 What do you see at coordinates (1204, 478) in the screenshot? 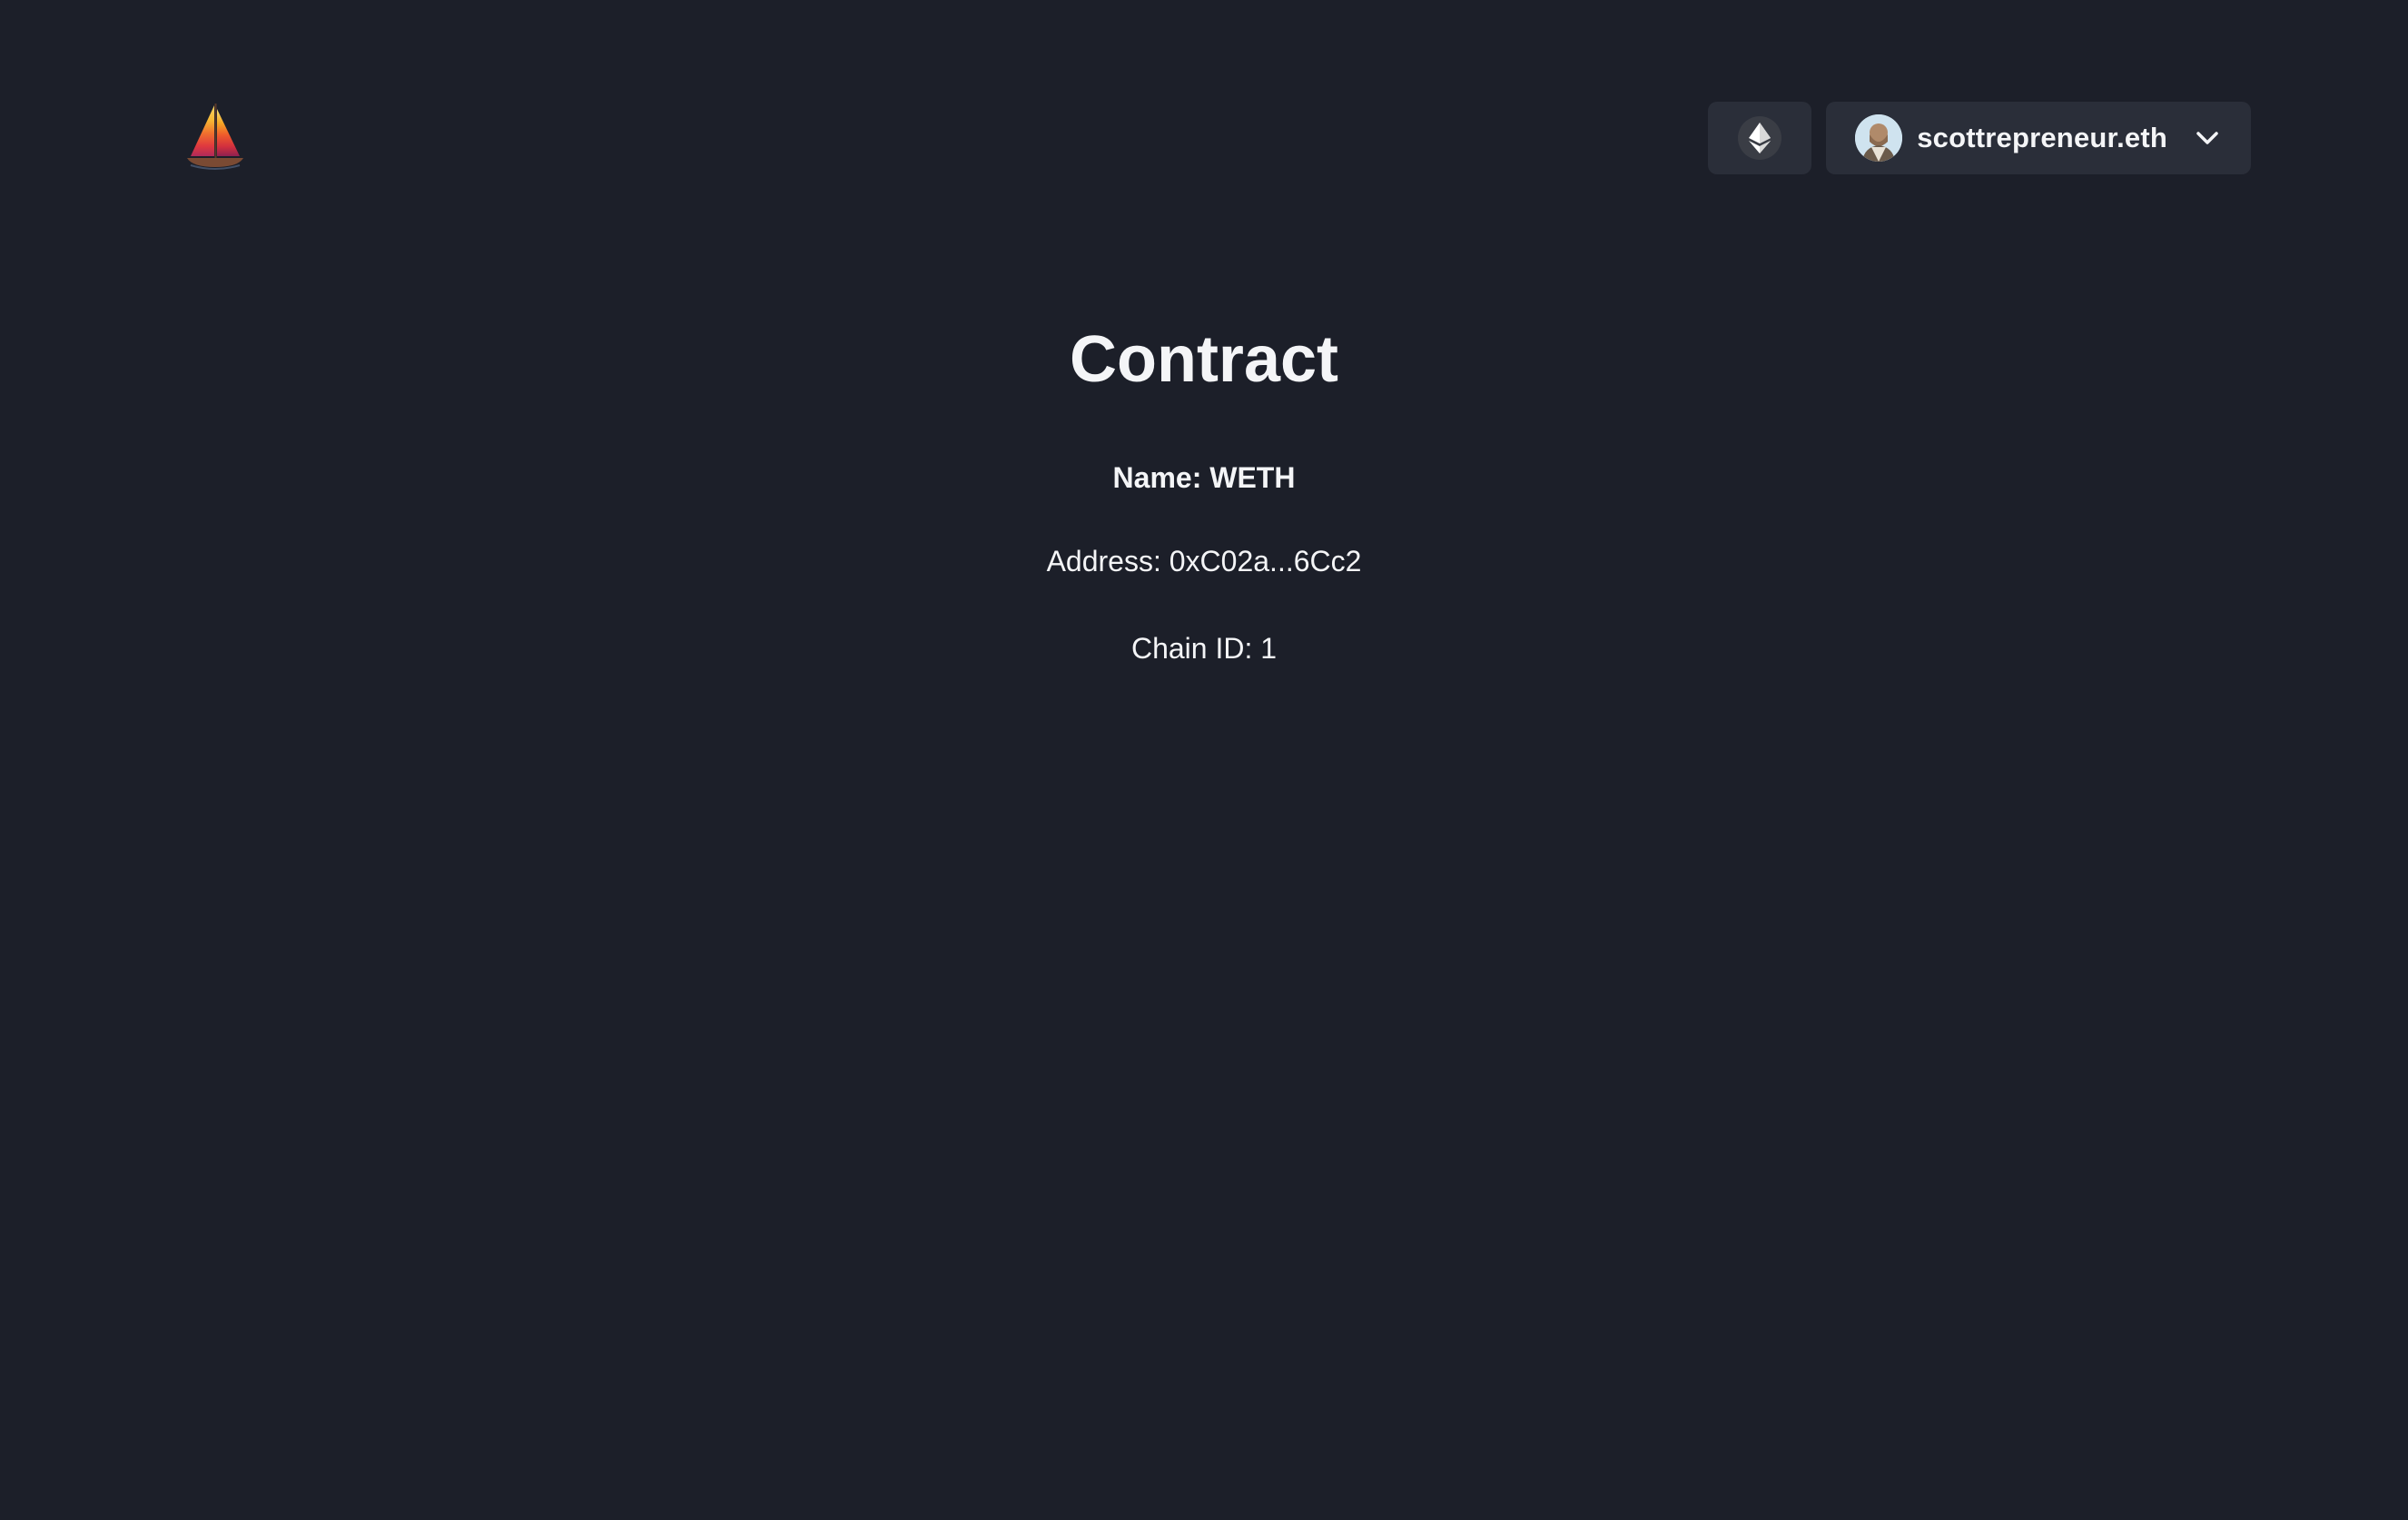
I see `contract-name: Name: WETH` at bounding box center [1204, 478].